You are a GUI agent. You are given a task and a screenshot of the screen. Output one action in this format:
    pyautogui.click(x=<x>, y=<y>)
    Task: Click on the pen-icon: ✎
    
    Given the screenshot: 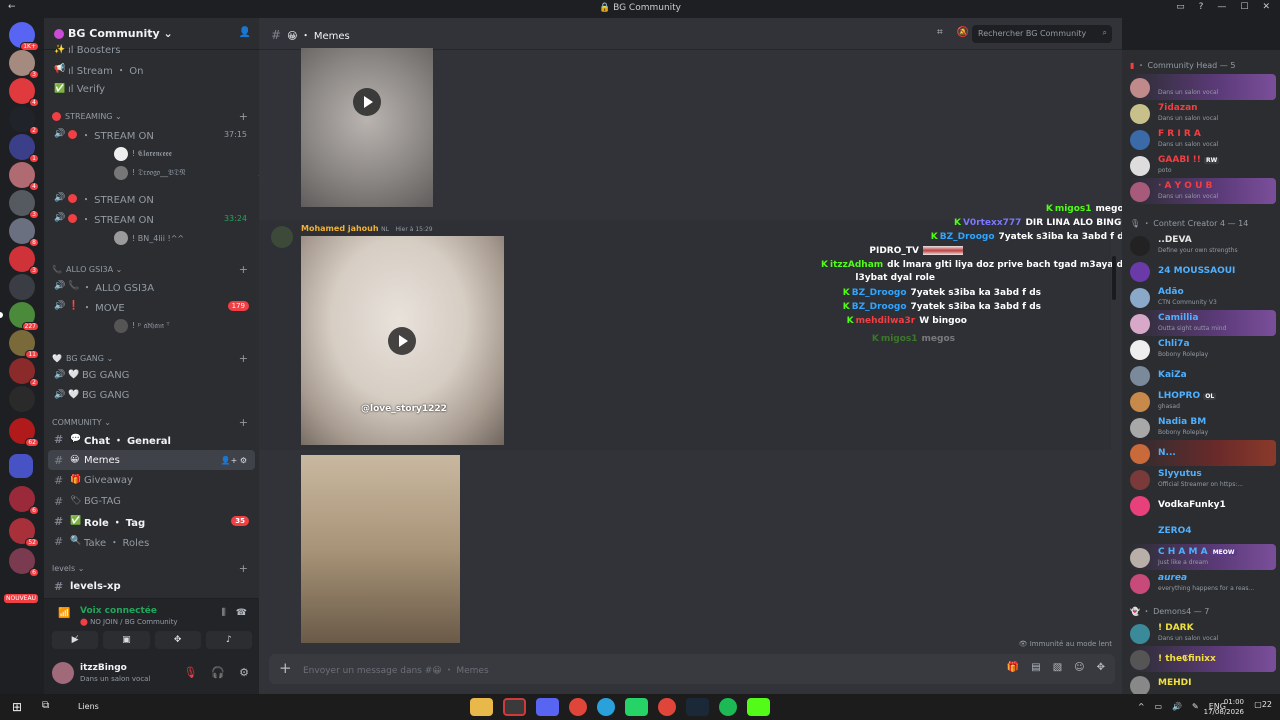 What is the action you would take?
    pyautogui.click(x=1195, y=706)
    